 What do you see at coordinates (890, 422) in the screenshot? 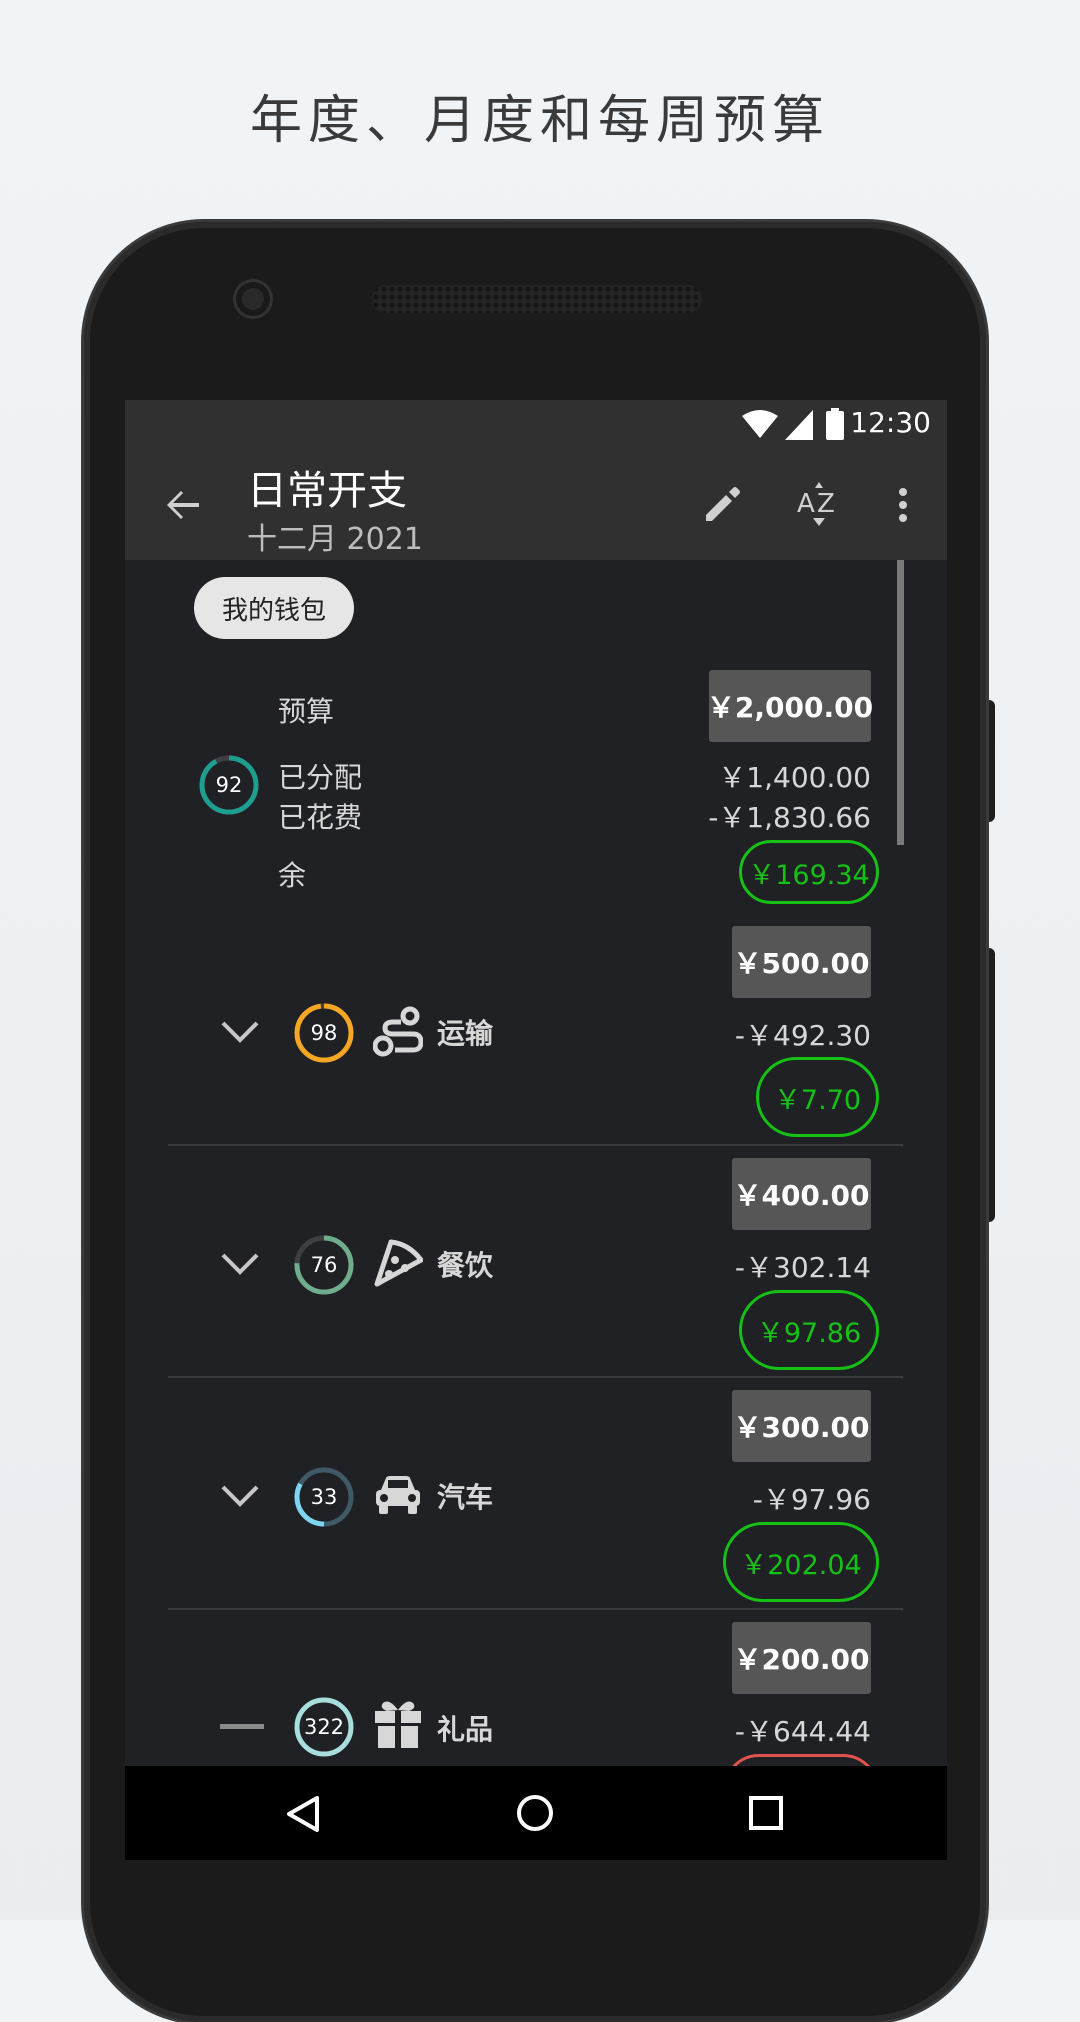
I see `status-time: 12:30` at bounding box center [890, 422].